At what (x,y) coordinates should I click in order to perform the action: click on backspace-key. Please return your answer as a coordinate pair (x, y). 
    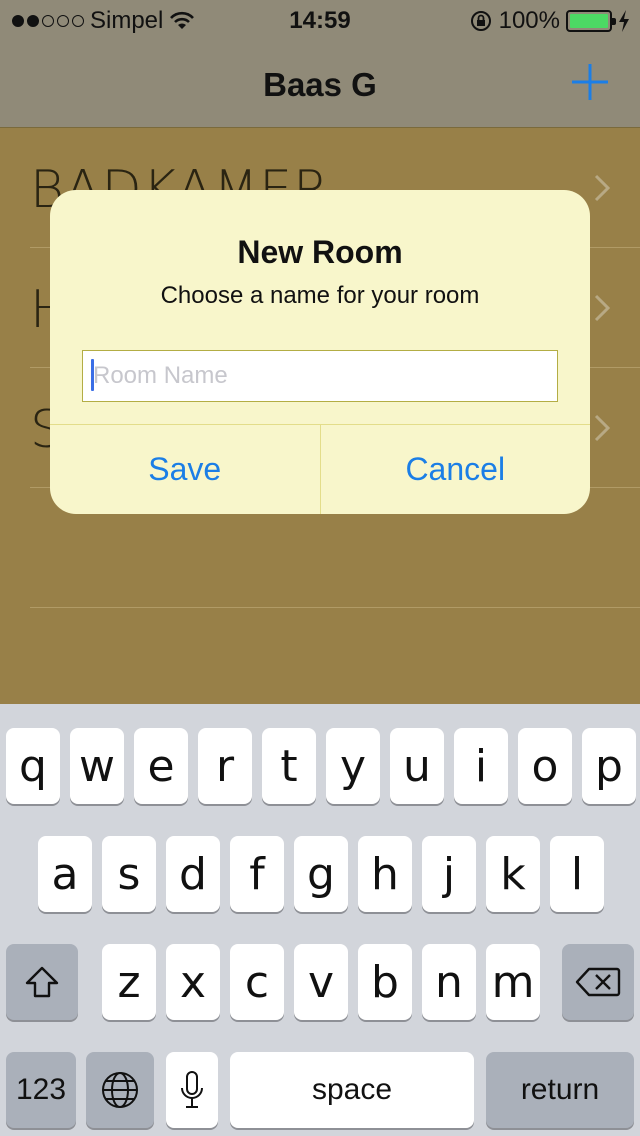
    Looking at the image, I should click on (598, 982).